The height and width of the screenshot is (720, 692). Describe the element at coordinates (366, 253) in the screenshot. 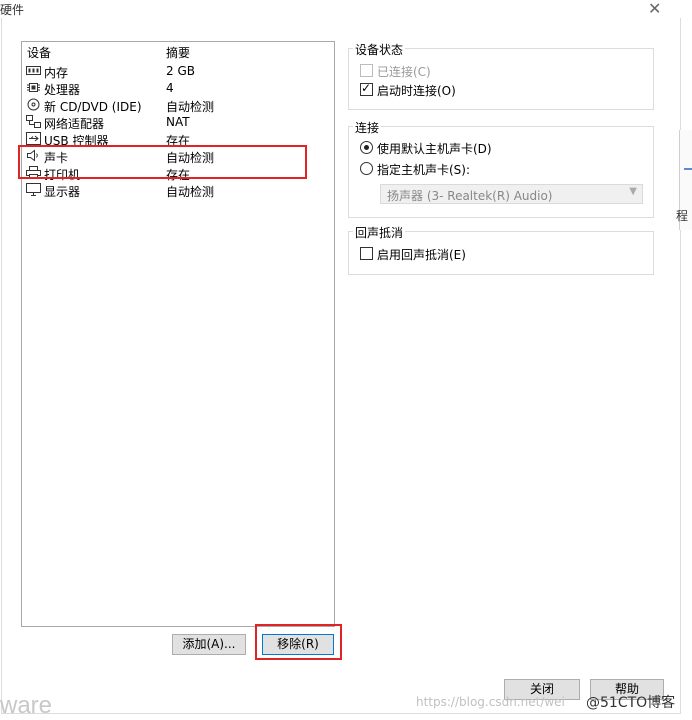

I see `enable-echo-cancel-checkbox` at that location.